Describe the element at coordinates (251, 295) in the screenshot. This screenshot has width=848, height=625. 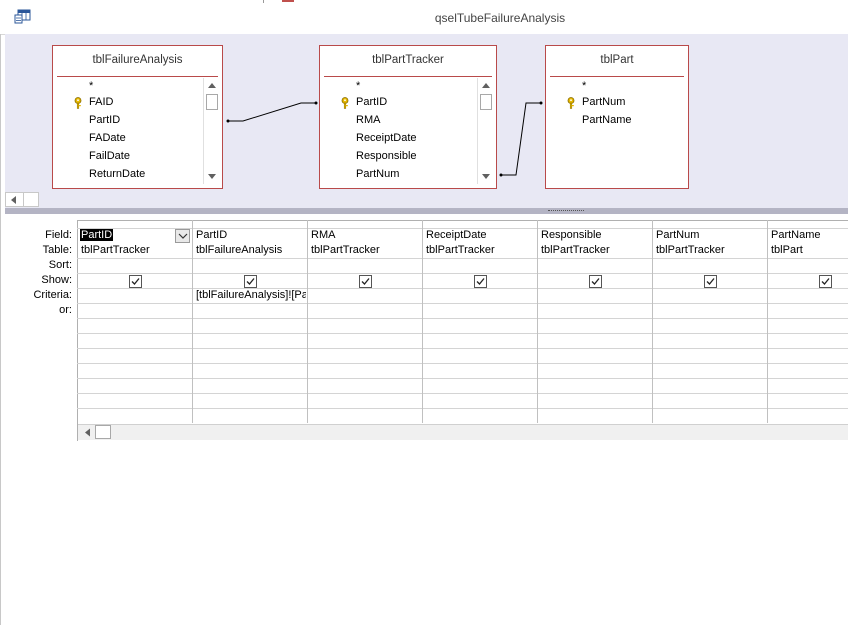
I see `grid-criteria-cell: [tblFailureAnalysis]![PartID]` at that location.